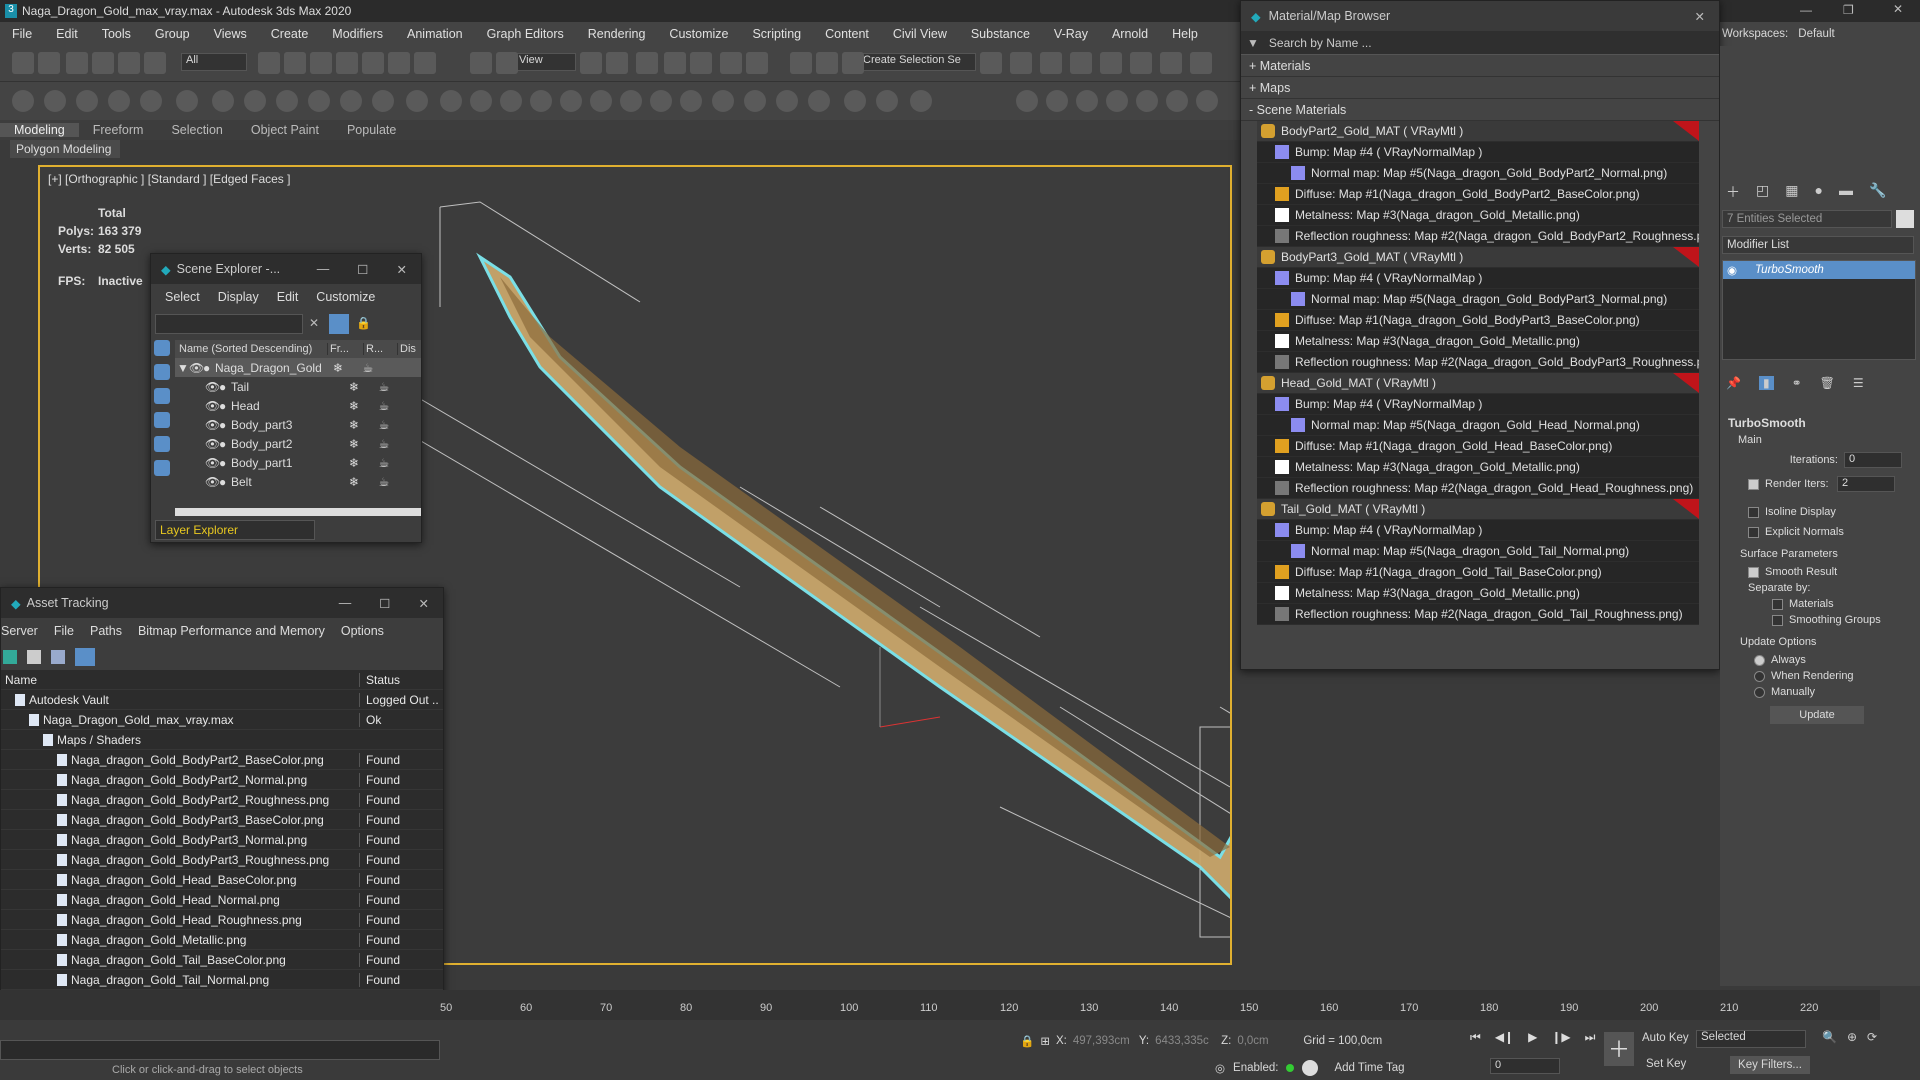  I want to click on table-view-icon, so click(85, 657).